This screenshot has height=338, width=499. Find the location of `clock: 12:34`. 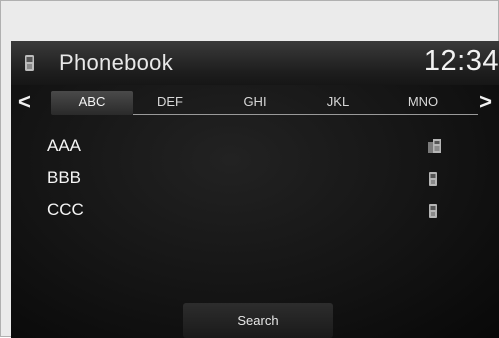

clock: 12:34 is located at coordinates (461, 61).